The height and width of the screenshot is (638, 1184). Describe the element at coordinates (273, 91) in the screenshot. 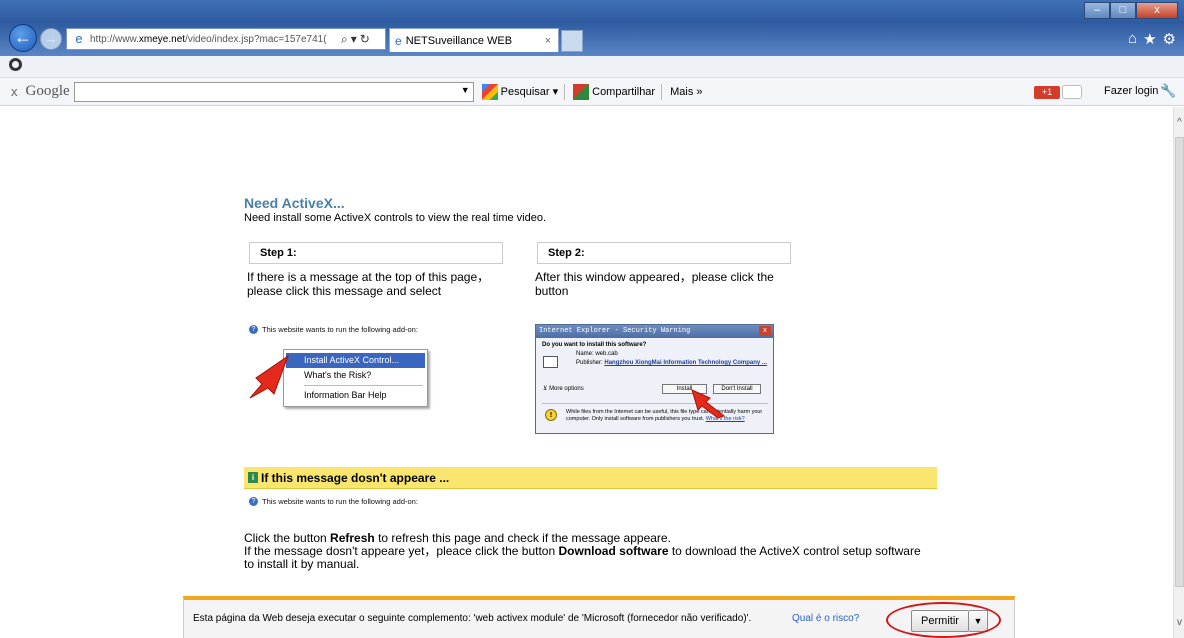

I see `google-search-input: ▼` at that location.